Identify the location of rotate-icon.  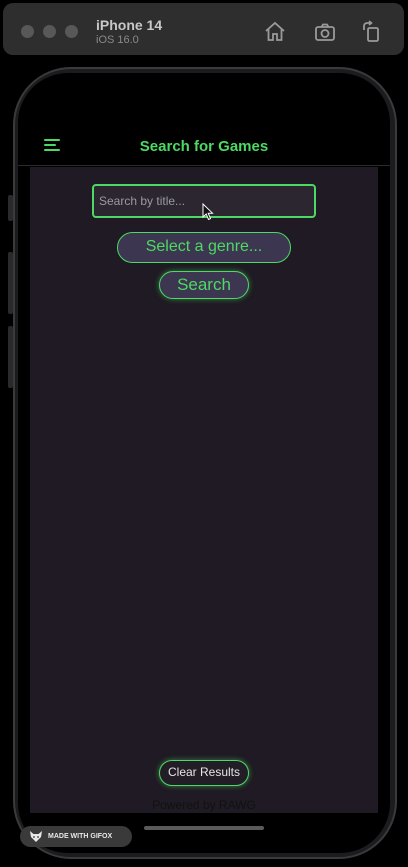
(372, 32).